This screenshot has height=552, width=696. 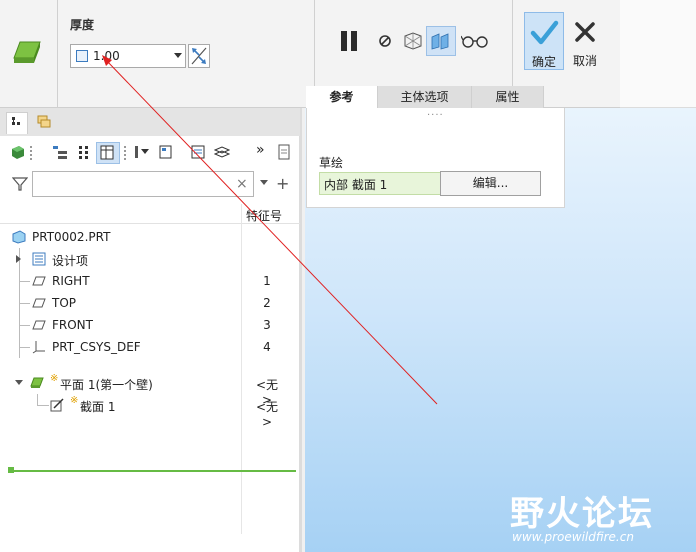 I want to click on feature-number: 2, so click(x=267, y=303).